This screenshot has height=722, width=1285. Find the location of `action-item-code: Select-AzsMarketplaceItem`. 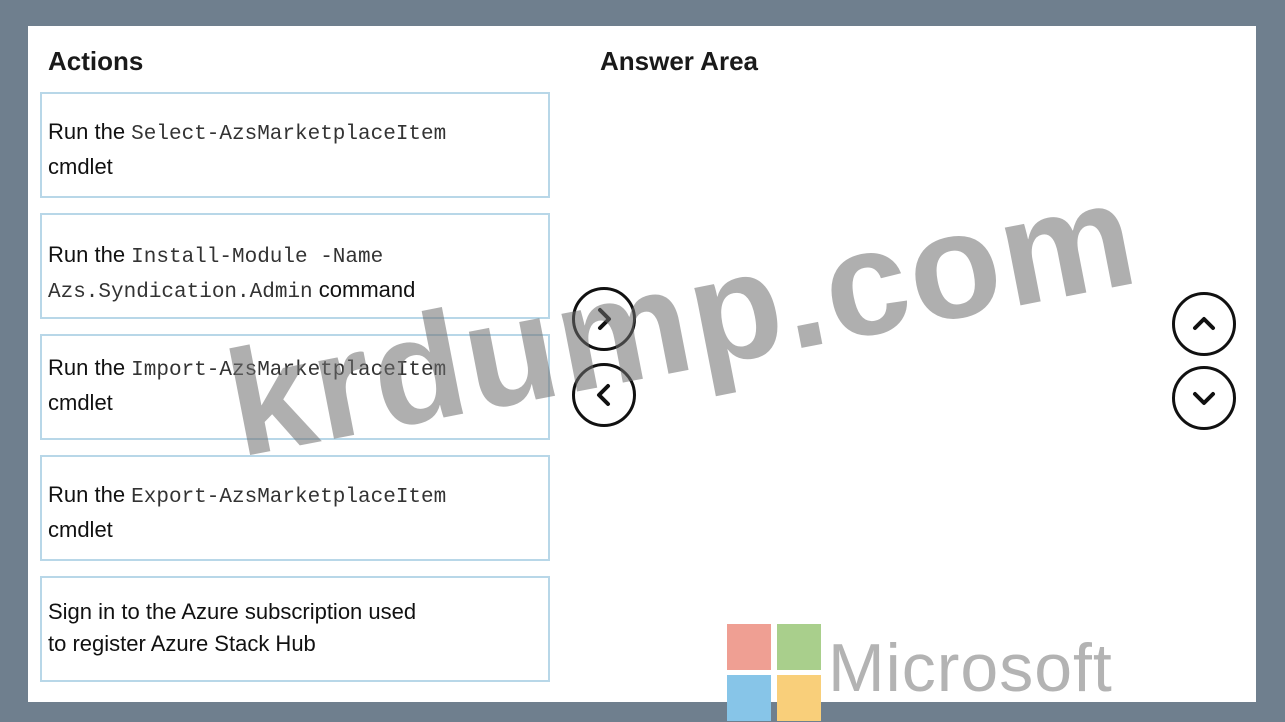

action-item-code: Select-AzsMarketplaceItem is located at coordinates (289, 134).